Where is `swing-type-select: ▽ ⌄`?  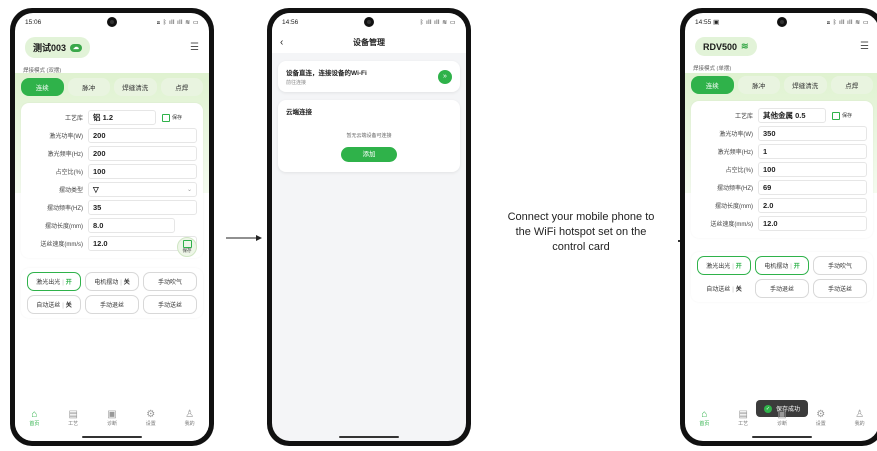
swing-type-select: ▽ ⌄ is located at coordinates (142, 189).